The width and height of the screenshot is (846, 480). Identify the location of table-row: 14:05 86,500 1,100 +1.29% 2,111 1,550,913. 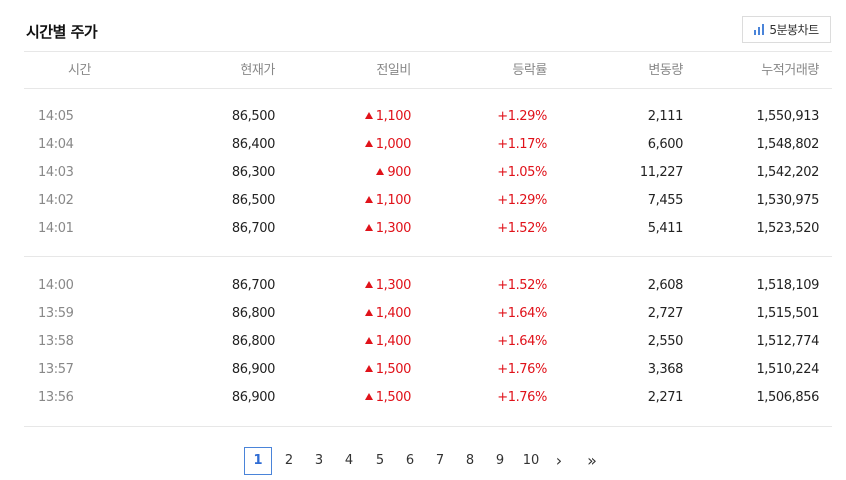
(423, 117).